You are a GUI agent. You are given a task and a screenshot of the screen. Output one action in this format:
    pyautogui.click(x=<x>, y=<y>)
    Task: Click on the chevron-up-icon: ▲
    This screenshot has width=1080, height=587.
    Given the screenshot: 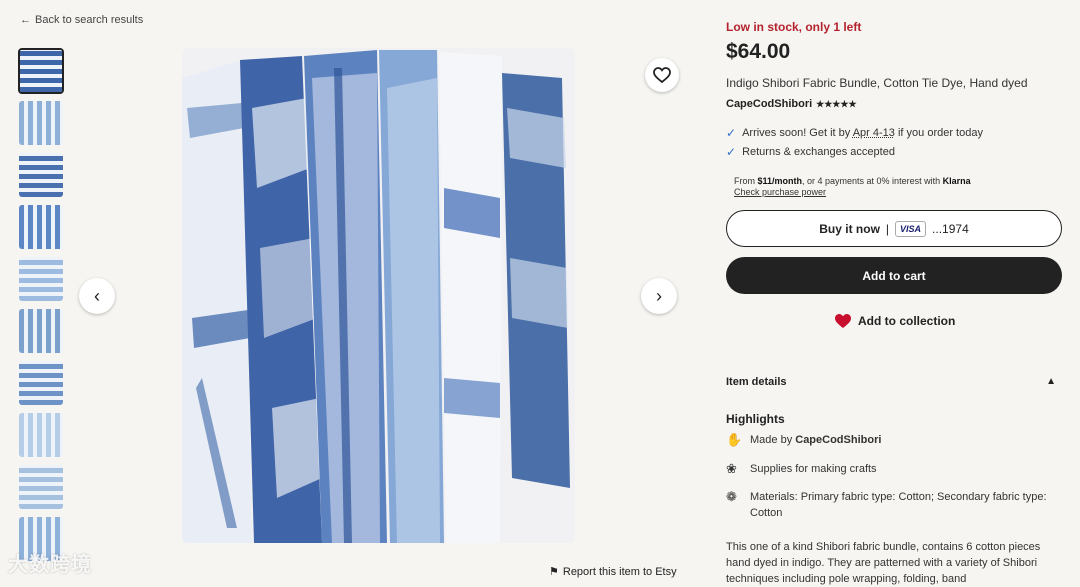 What is the action you would take?
    pyautogui.click(x=1051, y=382)
    